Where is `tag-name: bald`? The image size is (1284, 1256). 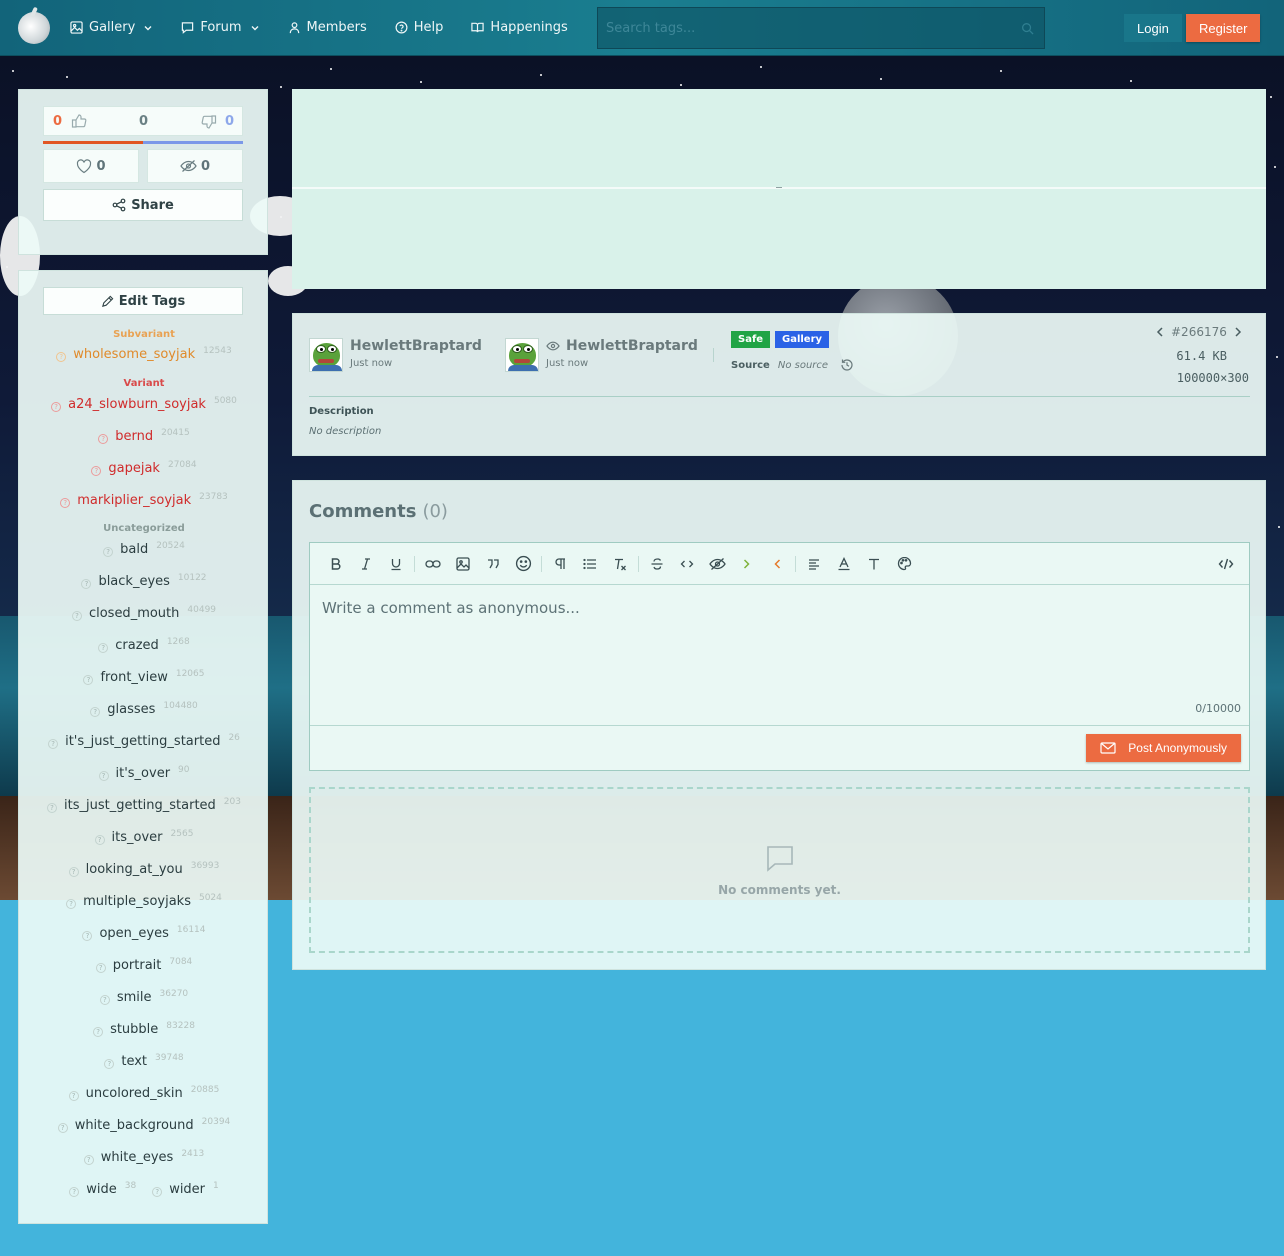
tag-name: bald is located at coordinates (134, 549).